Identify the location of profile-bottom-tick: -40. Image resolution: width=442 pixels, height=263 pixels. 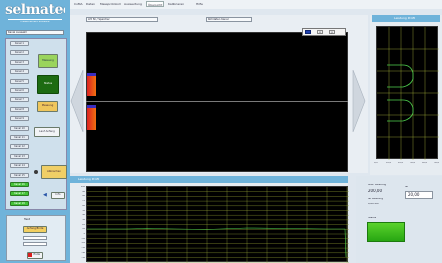
(83, 252).